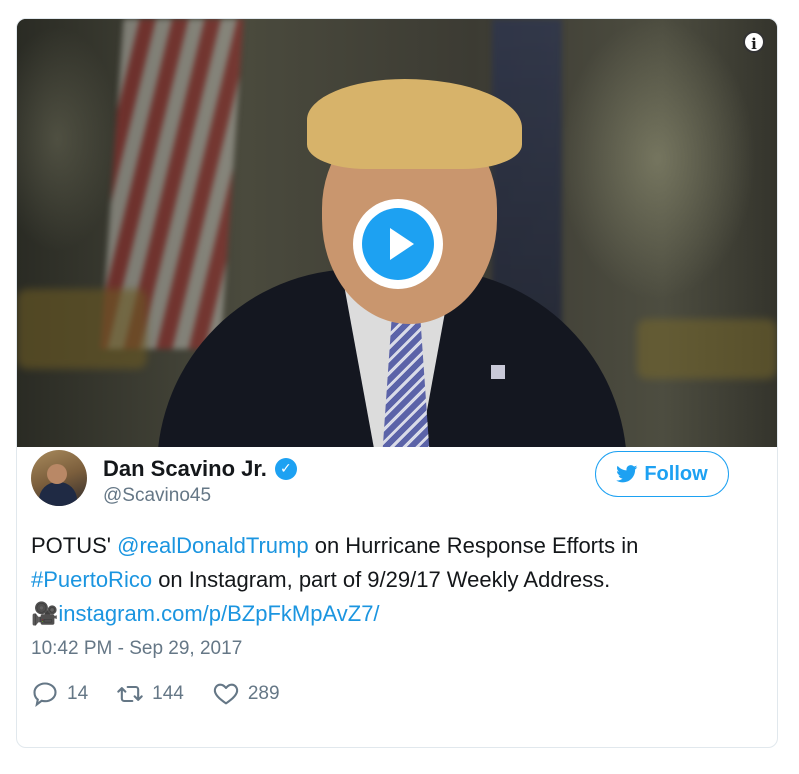  What do you see at coordinates (263, 693) in the screenshot?
I see `like-count: 289` at bounding box center [263, 693].